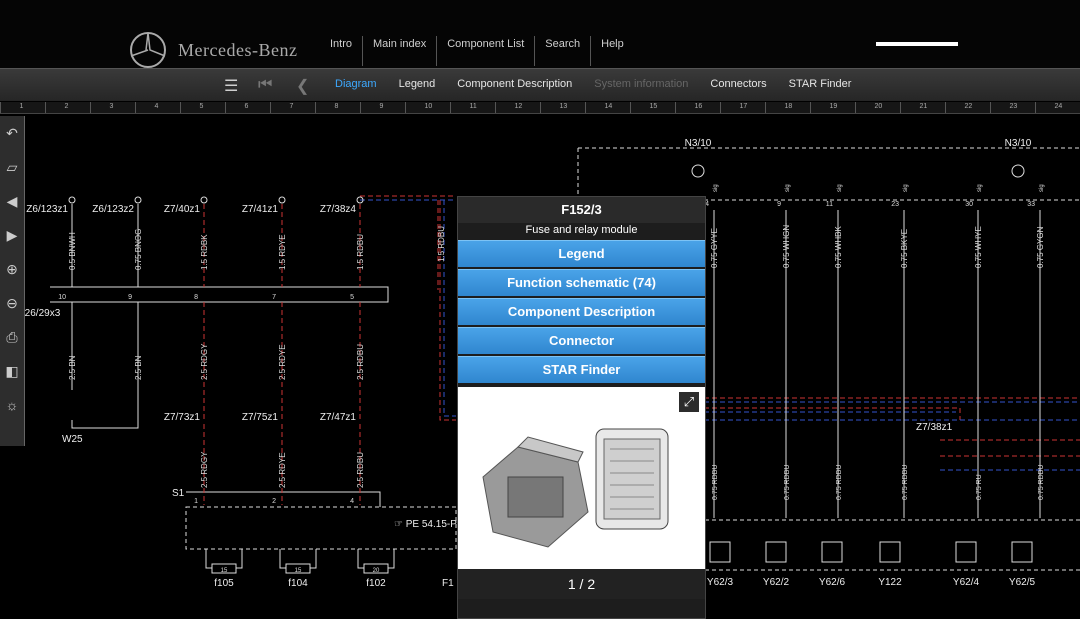 This screenshot has width=1080, height=619. I want to click on tab-star-finder: STAR Finder, so click(820, 84).